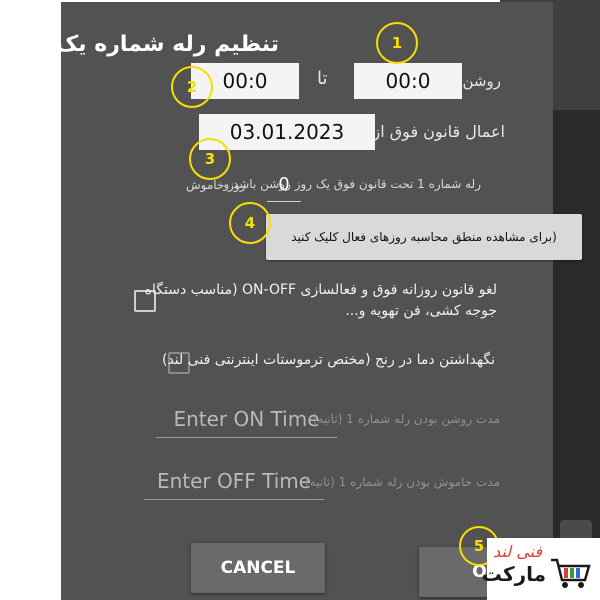 Image resolution: width=600 pixels, height=600 pixels. I want to click on off-days-input: 0, so click(284, 187).